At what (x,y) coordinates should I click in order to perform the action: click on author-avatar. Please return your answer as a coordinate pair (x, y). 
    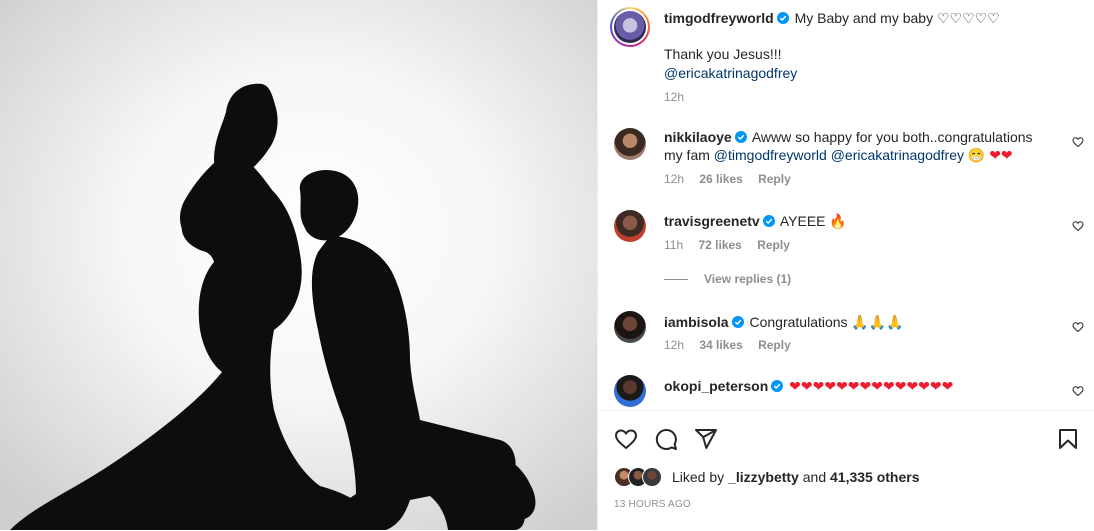
    Looking at the image, I should click on (630, 27).